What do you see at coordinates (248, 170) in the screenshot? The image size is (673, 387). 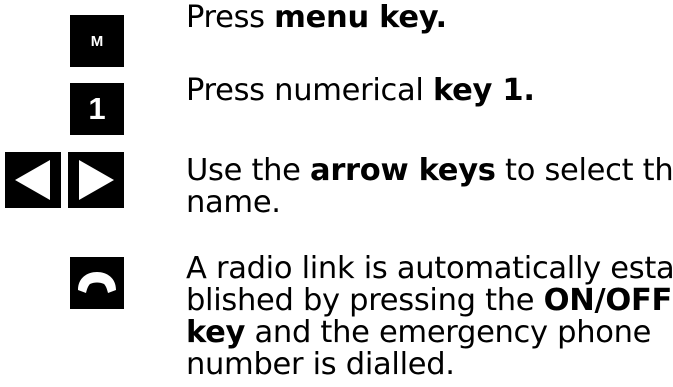 I see `step-3-pre: Use the` at bounding box center [248, 170].